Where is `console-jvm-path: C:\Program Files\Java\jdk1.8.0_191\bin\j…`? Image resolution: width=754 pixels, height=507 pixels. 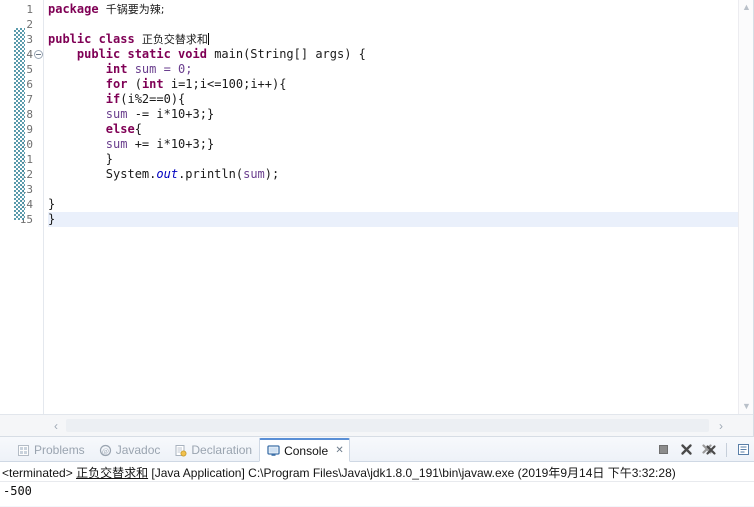
console-jvm-path: C:\Program Files\Java\jdk1.8.0_191\bin\j… is located at coordinates (381, 473).